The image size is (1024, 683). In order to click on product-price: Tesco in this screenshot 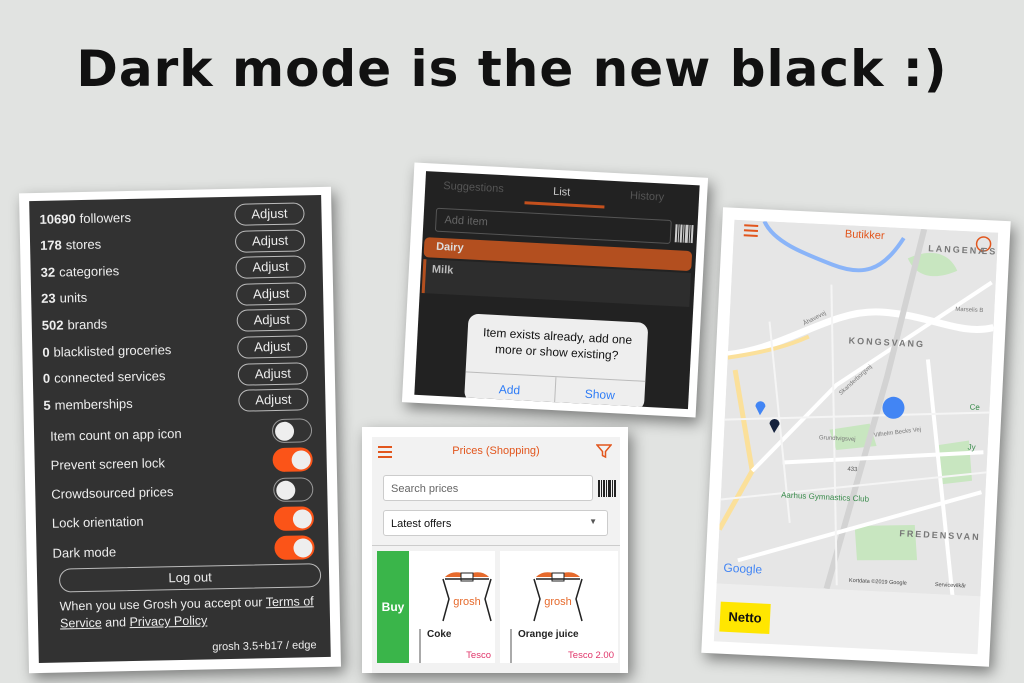, I will do `click(478, 655)`.